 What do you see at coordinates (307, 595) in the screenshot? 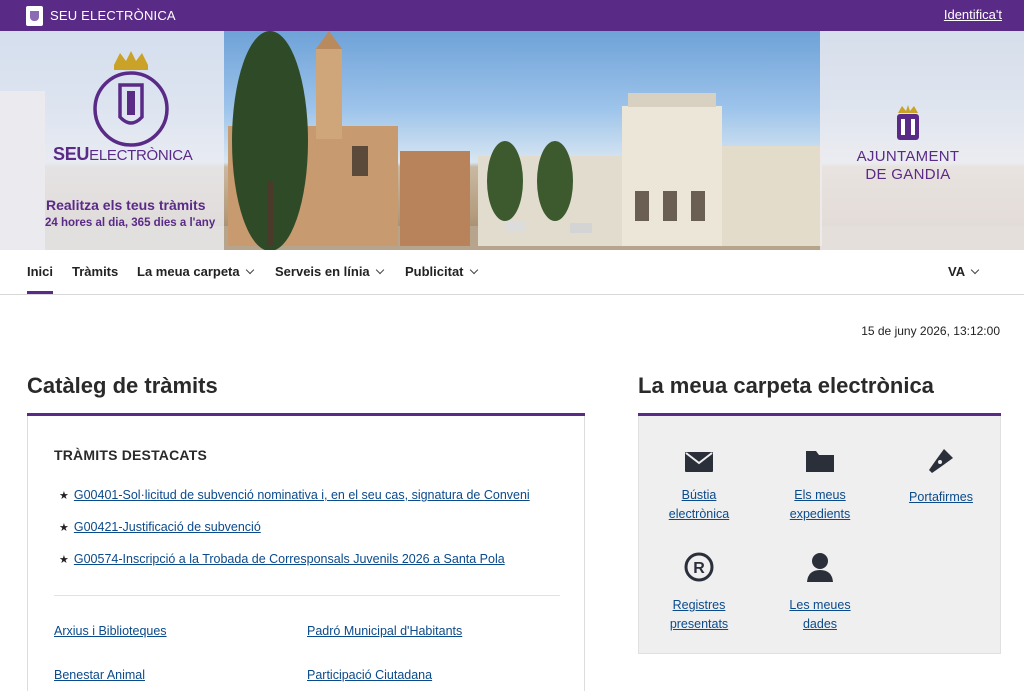
I see `divider` at bounding box center [307, 595].